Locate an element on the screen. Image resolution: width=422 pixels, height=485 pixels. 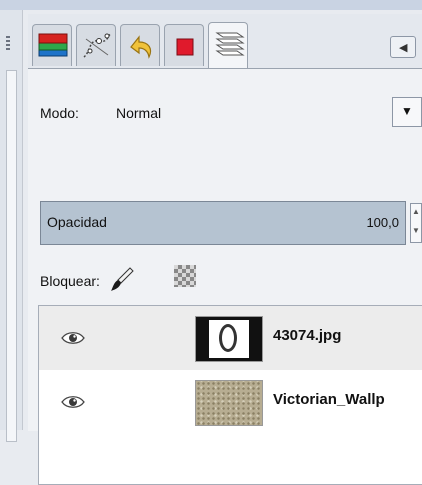
list-item: Victorian_Wallp is located at coordinates (230, 402).